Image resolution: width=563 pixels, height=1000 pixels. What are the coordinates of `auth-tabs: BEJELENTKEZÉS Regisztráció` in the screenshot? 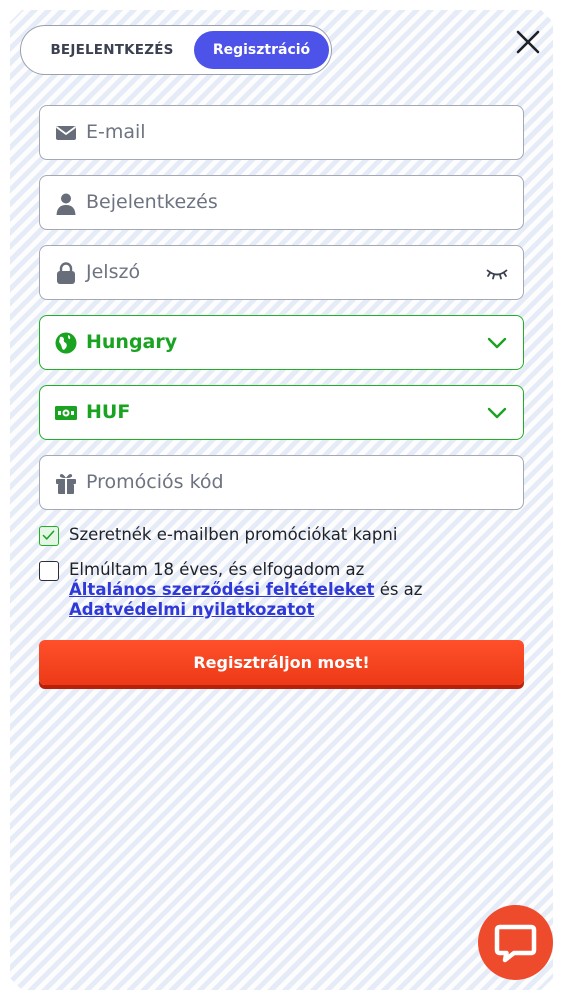 It's located at (176, 50).